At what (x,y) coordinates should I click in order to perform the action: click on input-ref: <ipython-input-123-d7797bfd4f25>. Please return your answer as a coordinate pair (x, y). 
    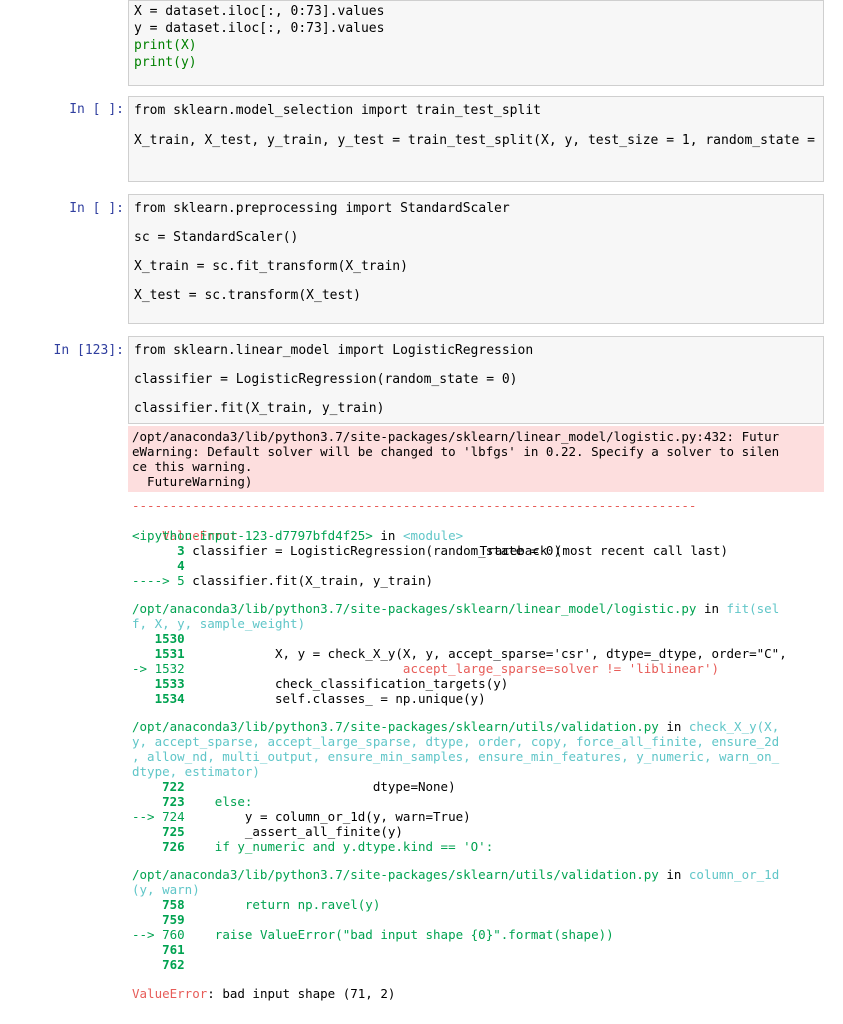
    Looking at the image, I should click on (252, 535).